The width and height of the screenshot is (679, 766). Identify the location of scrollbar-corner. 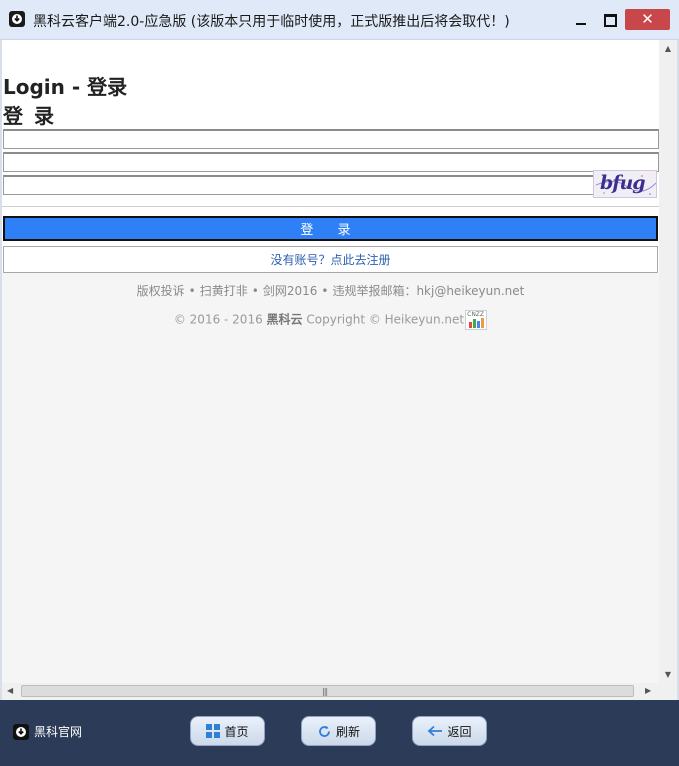
(668, 691).